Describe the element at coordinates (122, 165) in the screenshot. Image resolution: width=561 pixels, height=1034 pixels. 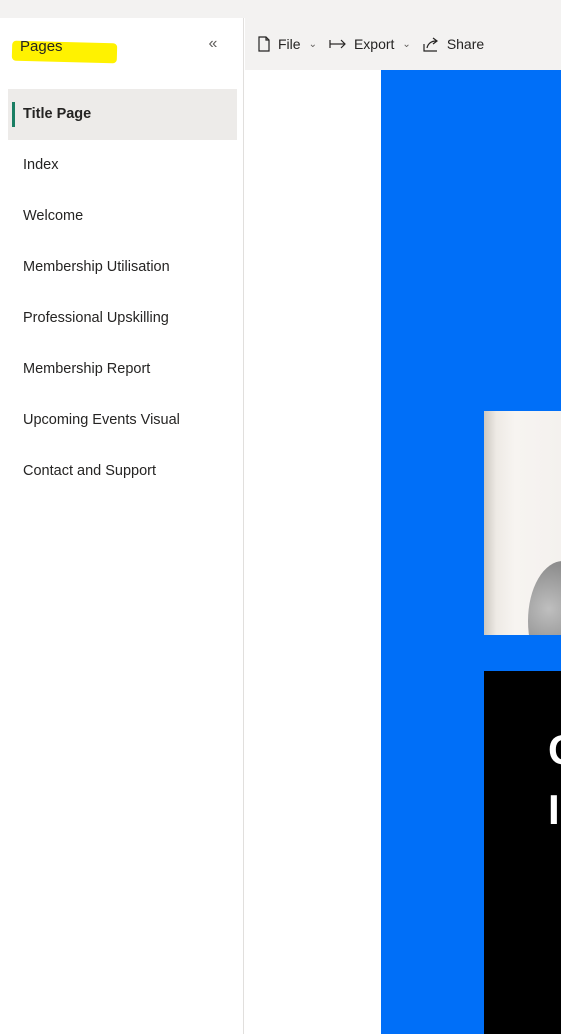
I see `page-item-index: Index` at that location.